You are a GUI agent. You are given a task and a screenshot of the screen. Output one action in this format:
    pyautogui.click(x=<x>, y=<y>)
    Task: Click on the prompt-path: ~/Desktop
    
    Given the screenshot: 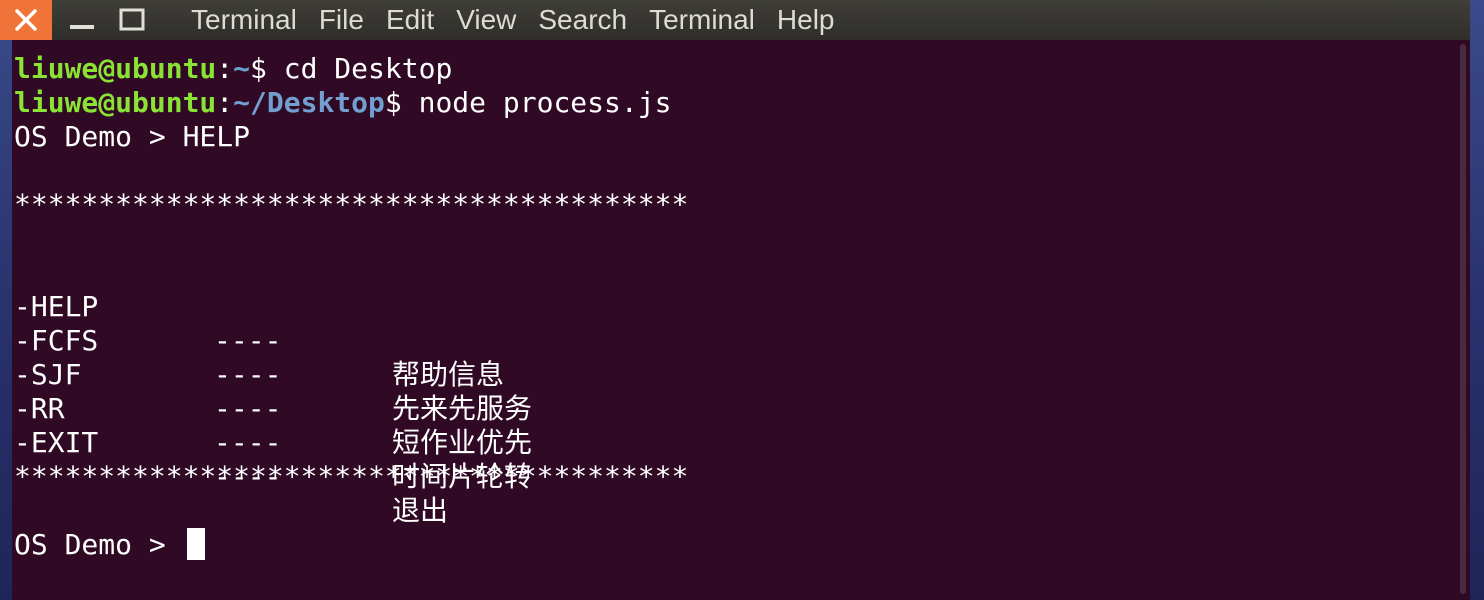 What is the action you would take?
    pyautogui.click(x=309, y=102)
    